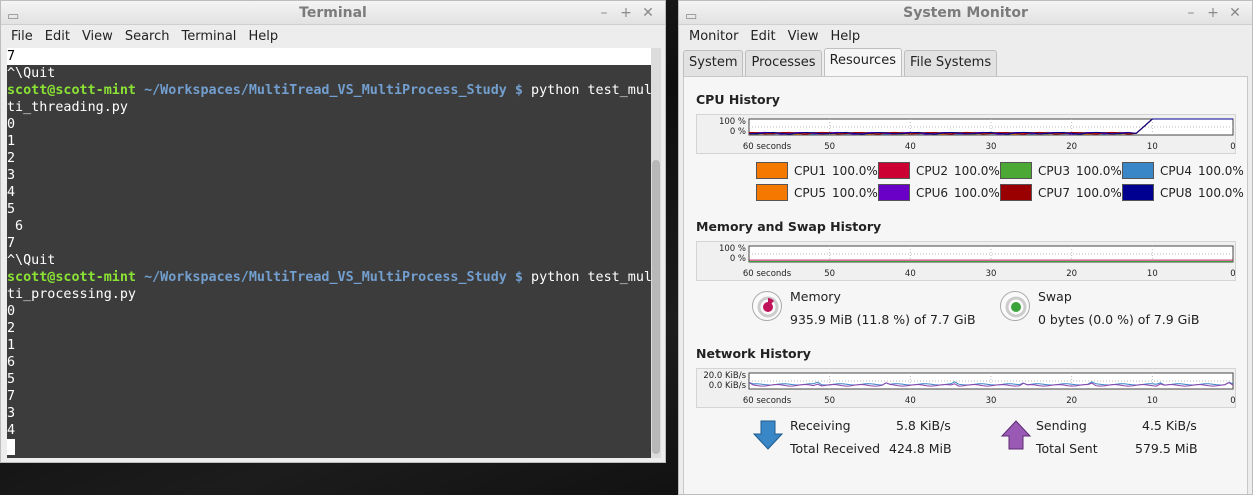 This screenshot has height=495, width=1253. What do you see at coordinates (1176, 192) in the screenshot?
I see `cpu-name: CPU8` at bounding box center [1176, 192].